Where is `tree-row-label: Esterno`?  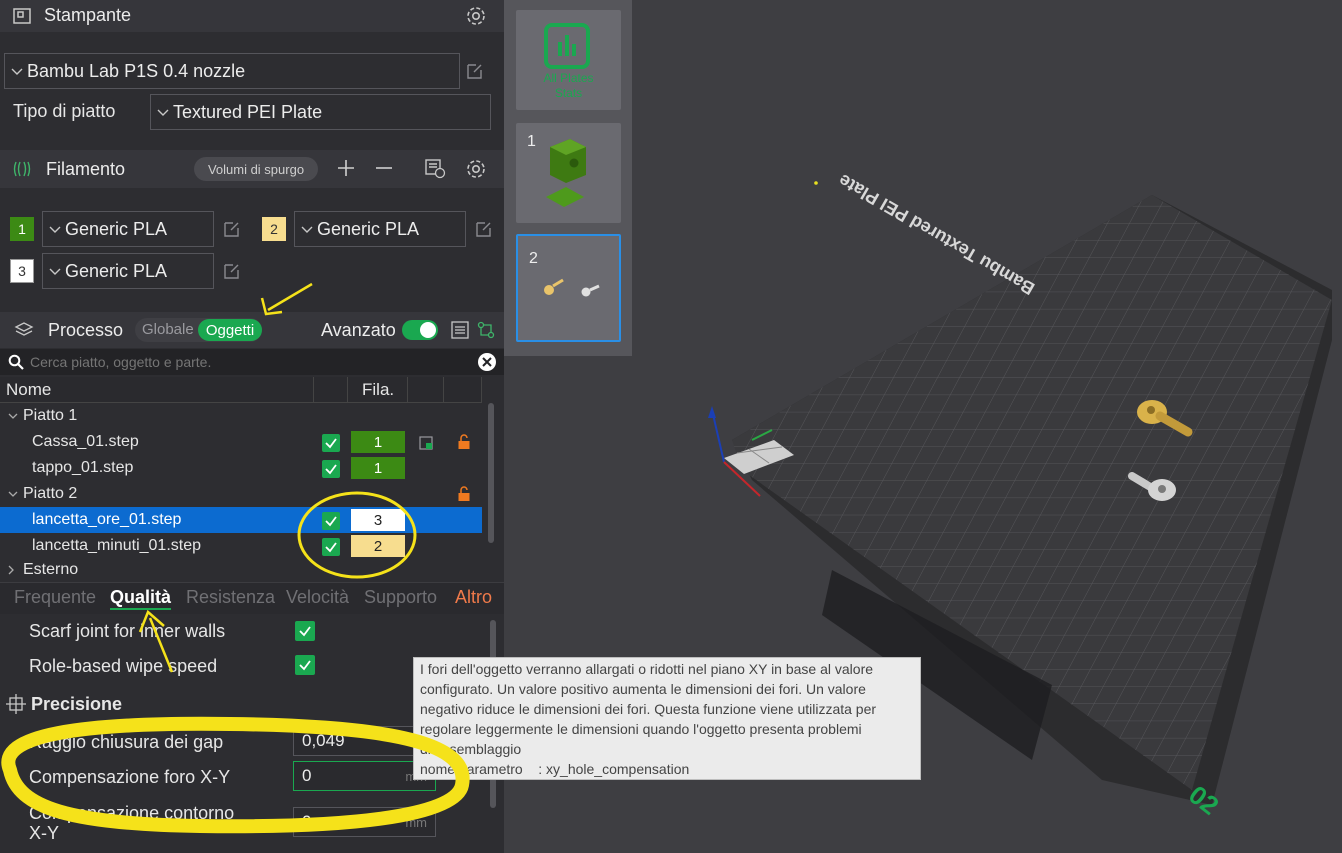 tree-row-label: Esterno is located at coordinates (51, 569).